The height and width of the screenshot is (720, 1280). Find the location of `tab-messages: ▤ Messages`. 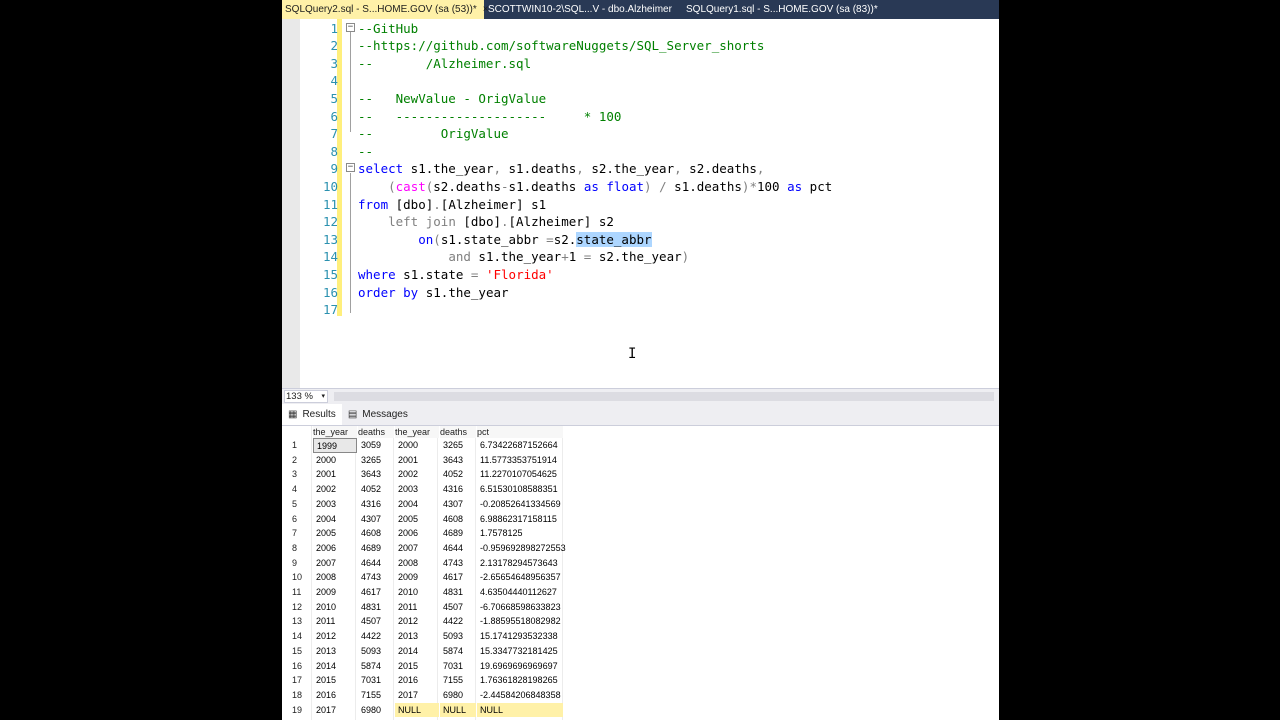

tab-messages: ▤ Messages is located at coordinates (378, 414).